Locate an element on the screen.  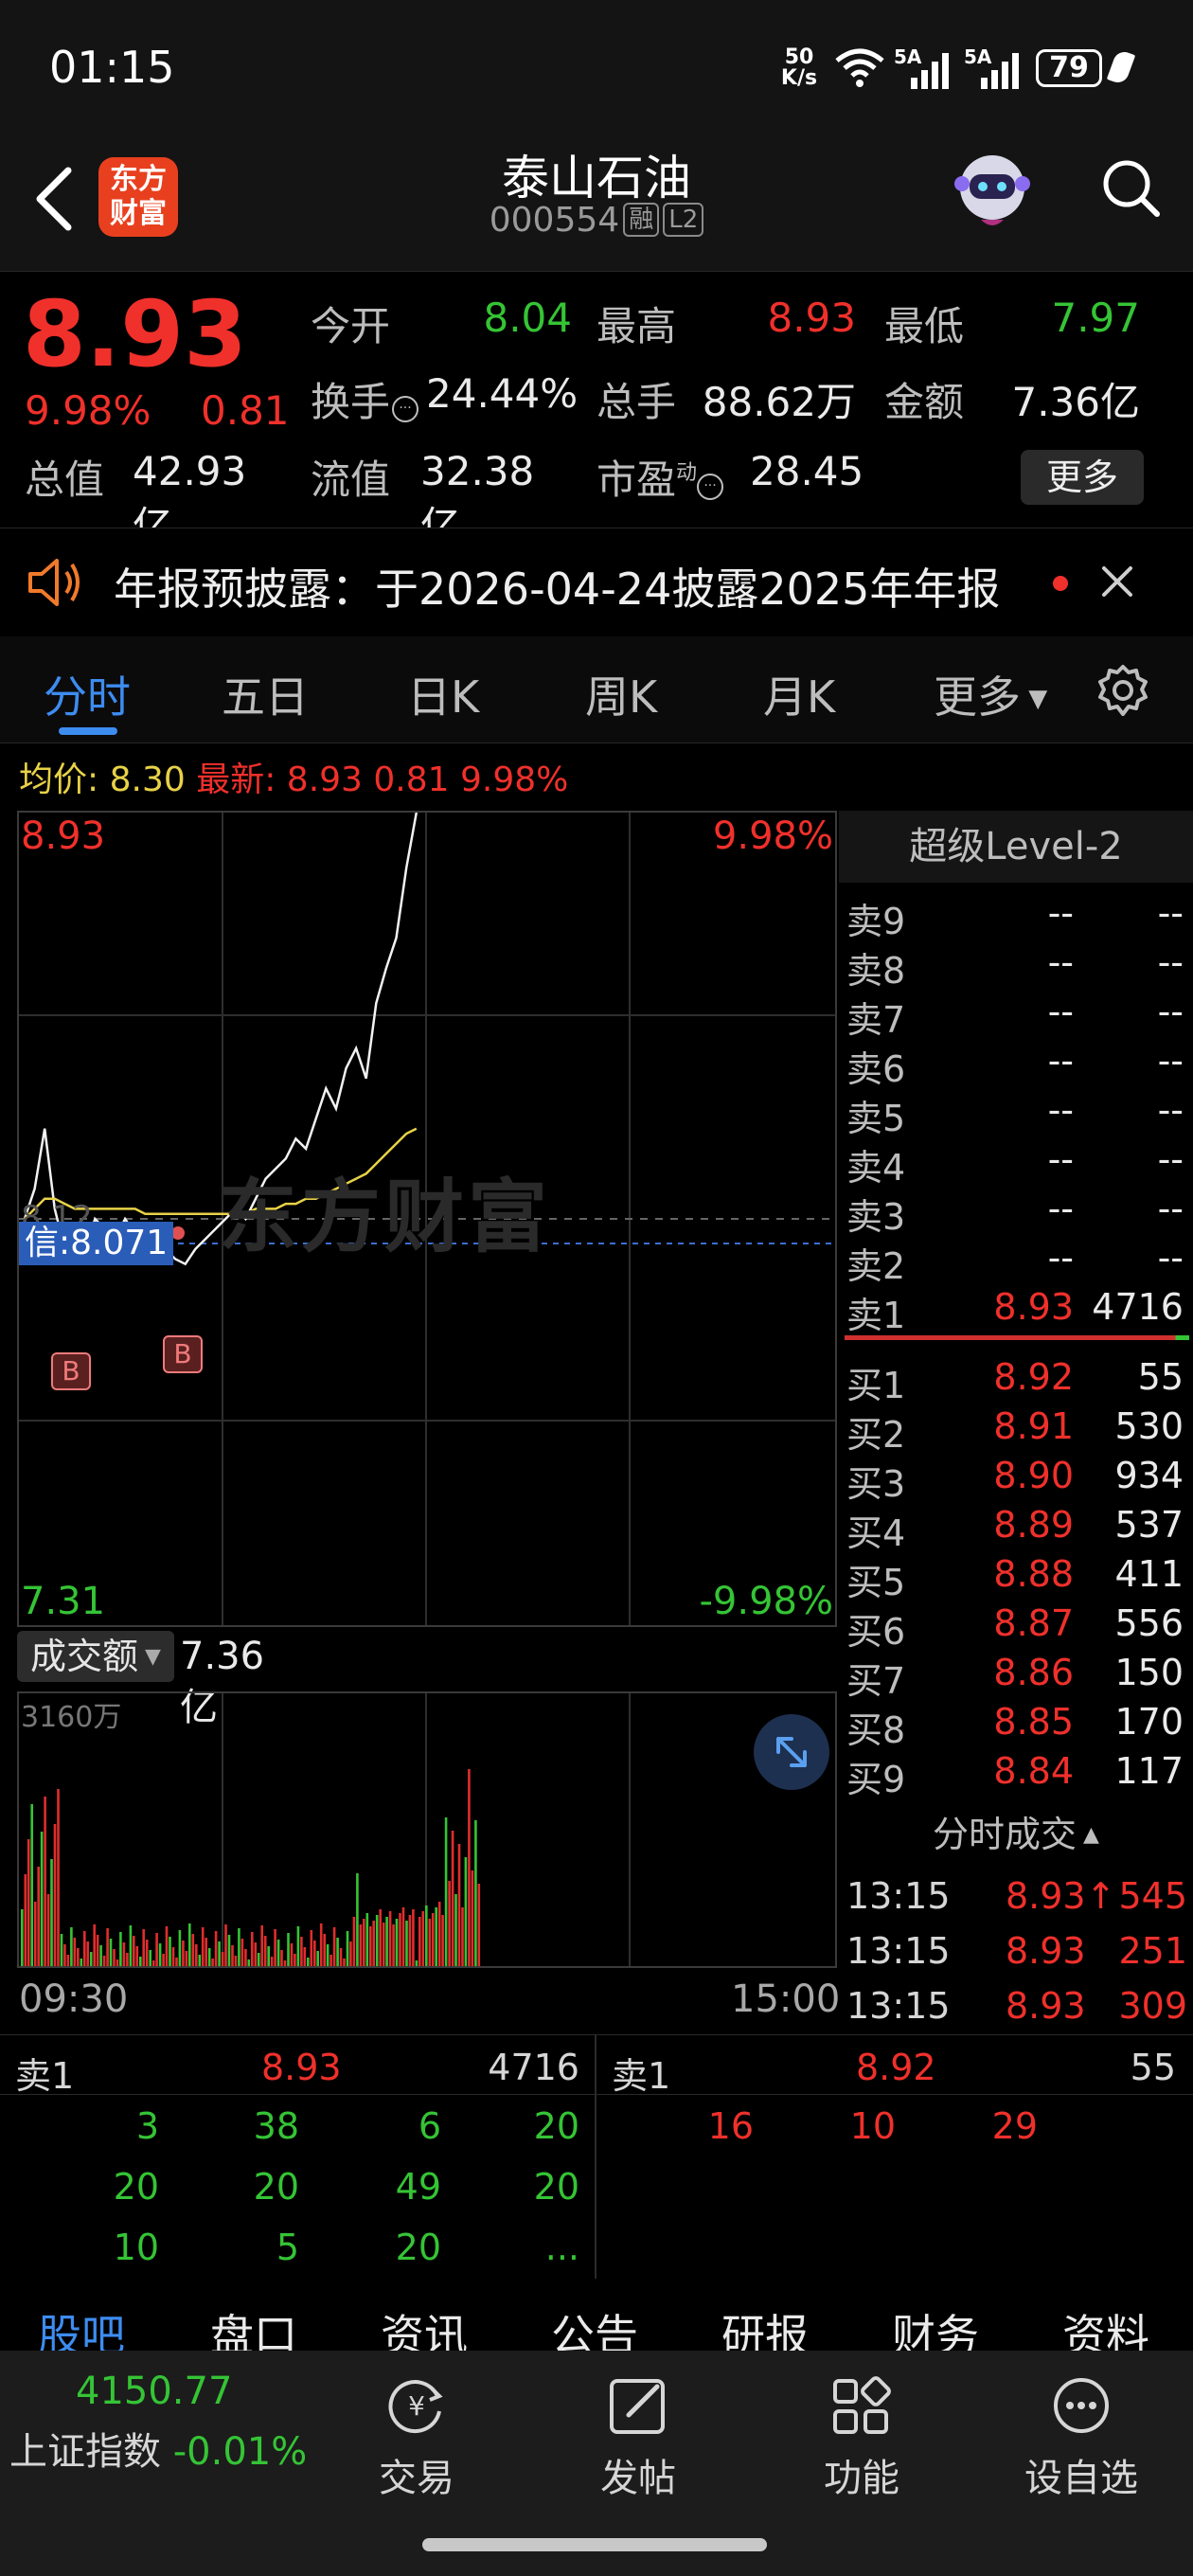
tab-daily-k: 日K is located at coordinates (443, 694).